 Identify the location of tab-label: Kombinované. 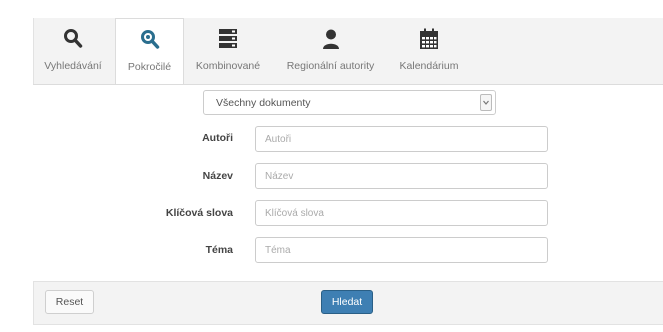
(228, 66).